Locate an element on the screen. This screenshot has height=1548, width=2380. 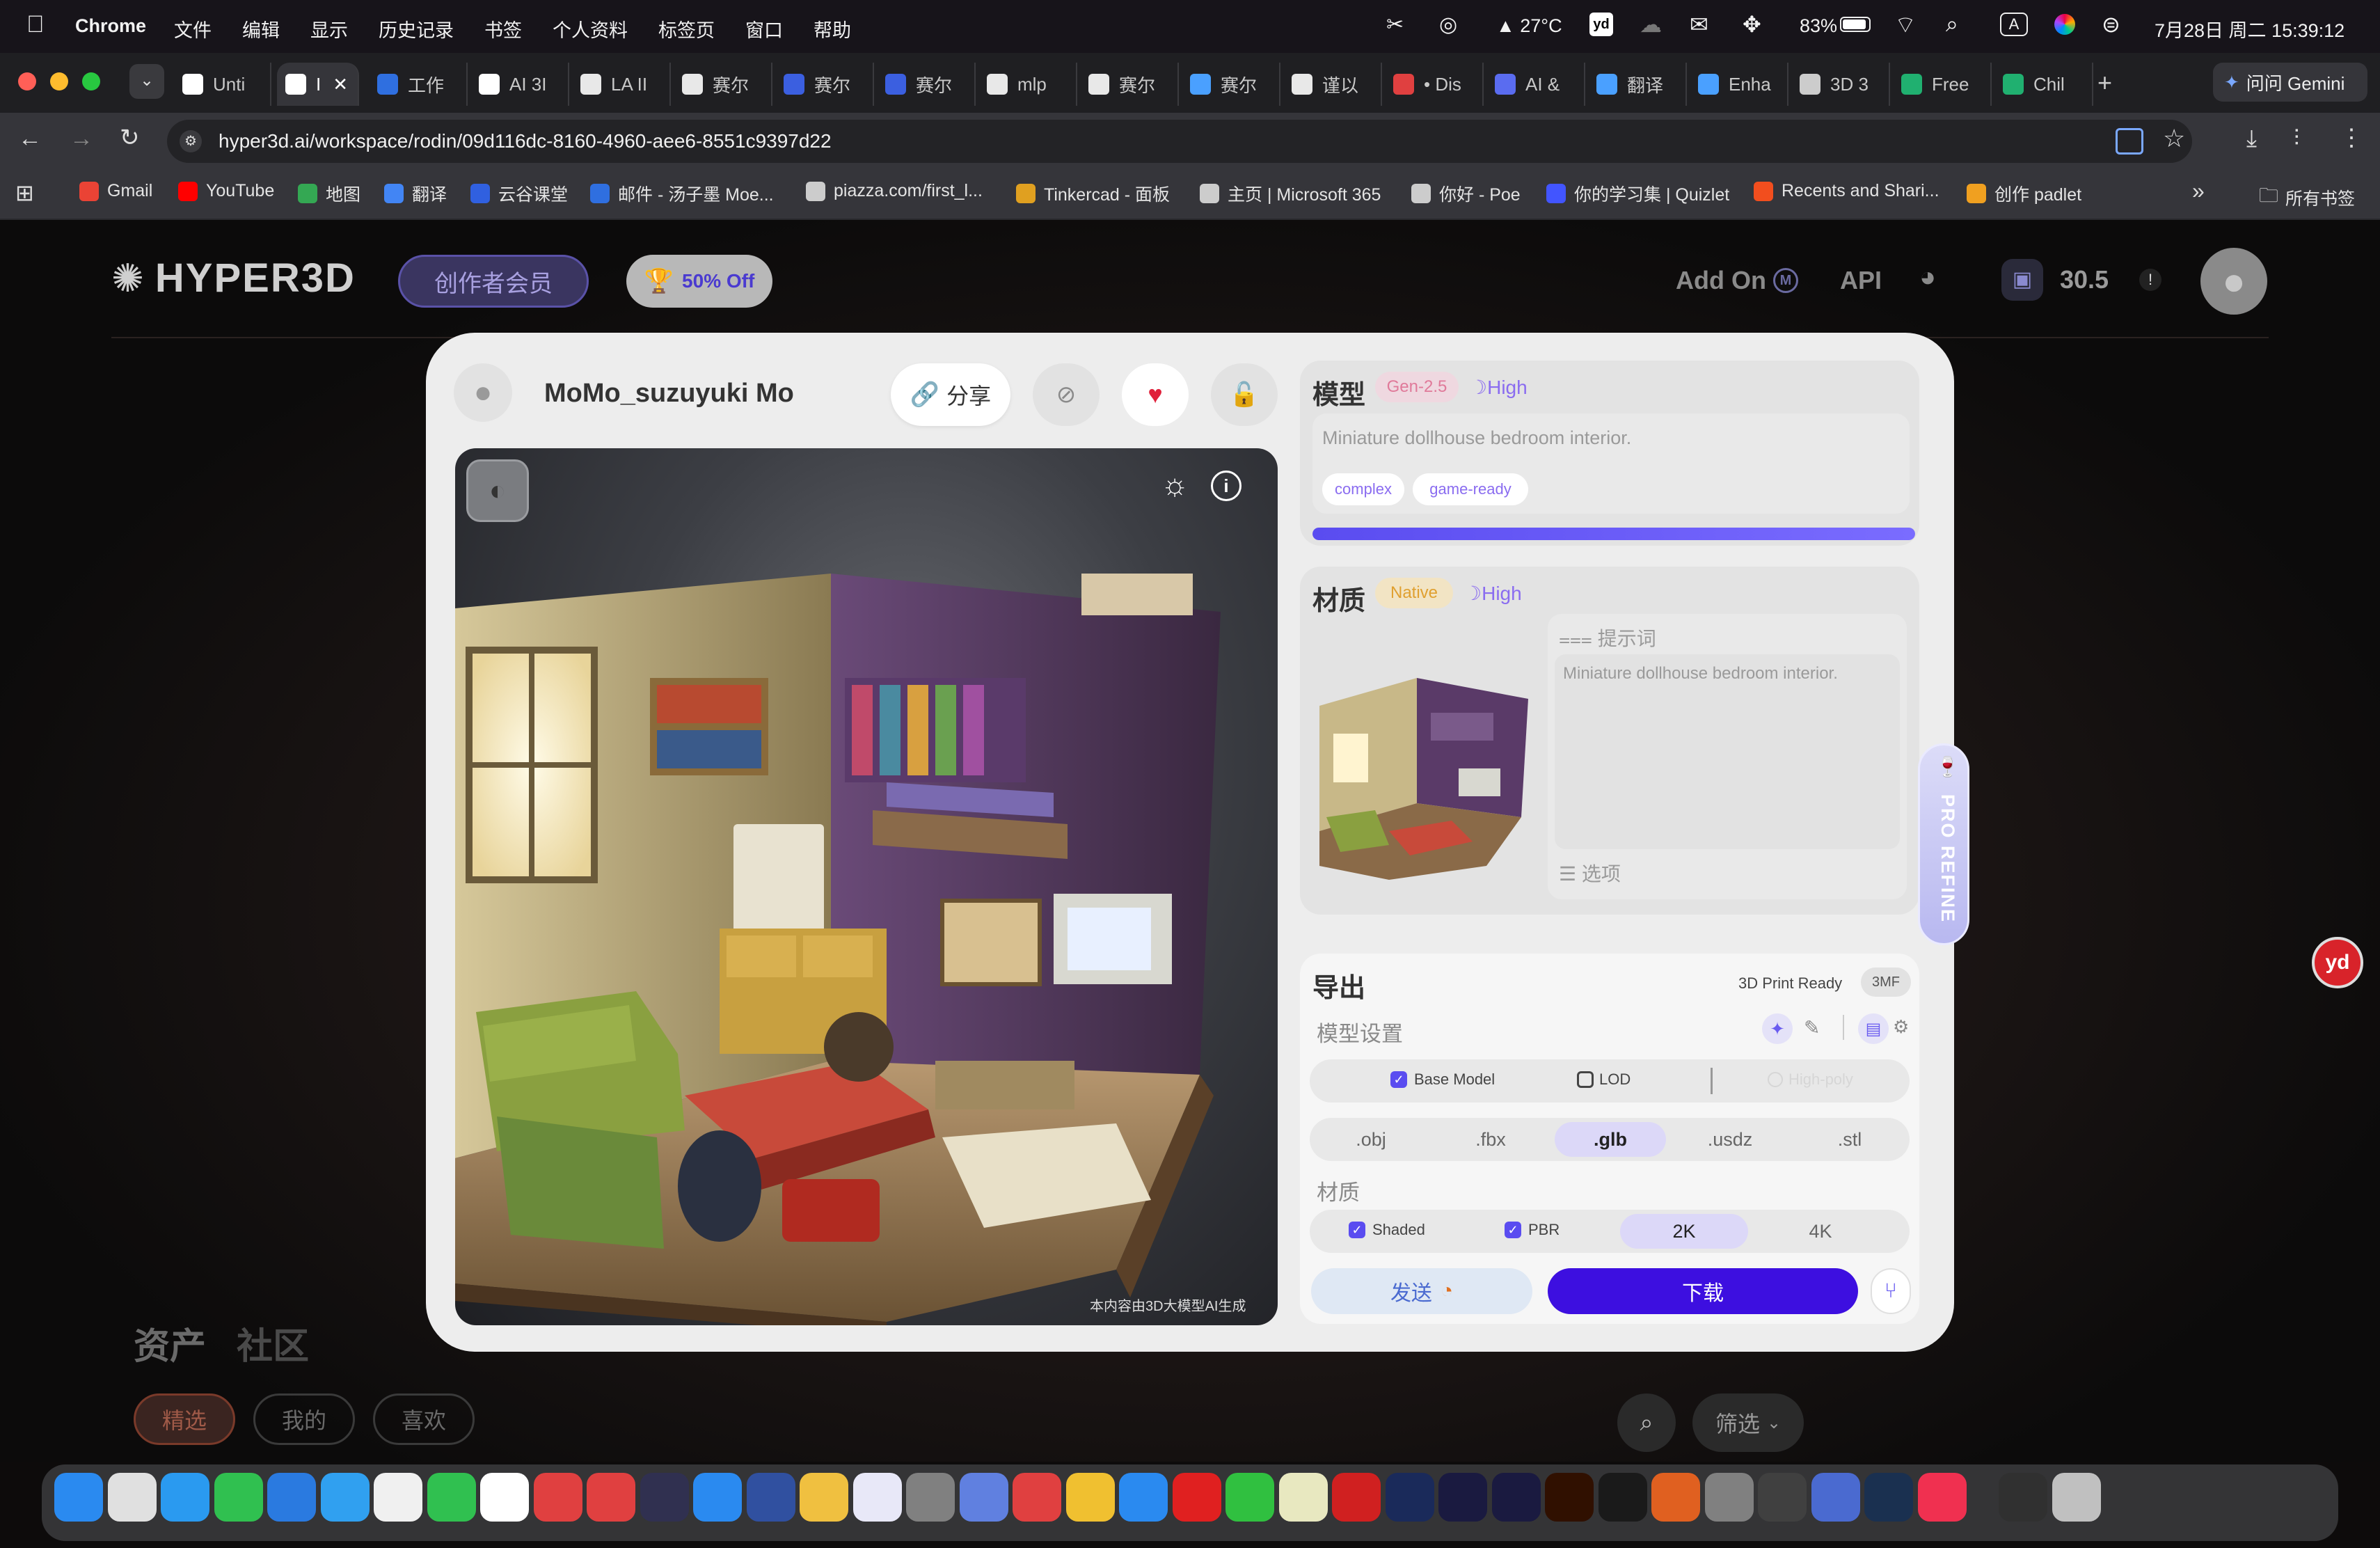
menu-item: 文件 is located at coordinates (193, 28).